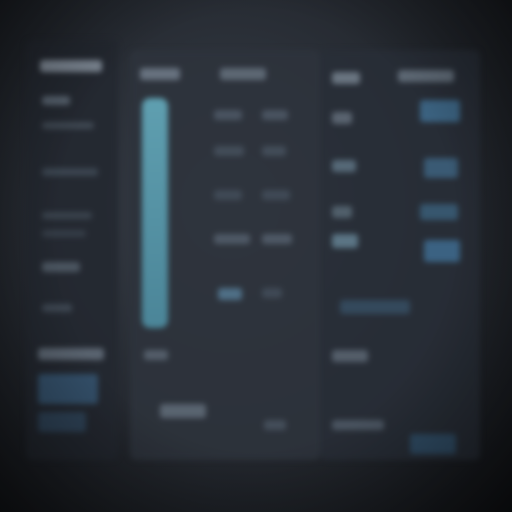 The image size is (512, 512). I want to click on action-button, so click(433, 444).